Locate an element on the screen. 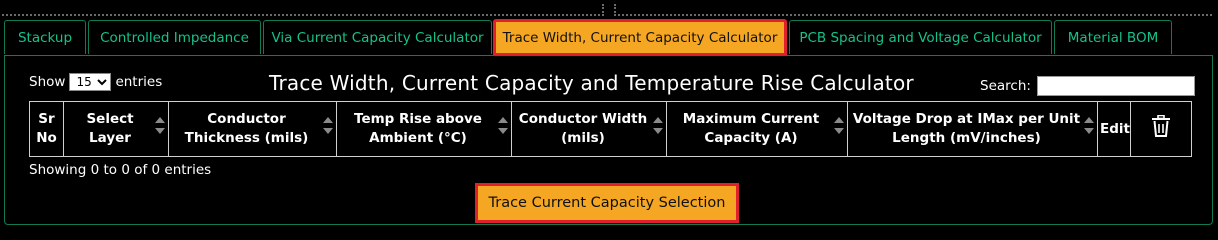 Image resolution: width=1218 pixels, height=240 pixels. show-label: Show is located at coordinates (47, 82).